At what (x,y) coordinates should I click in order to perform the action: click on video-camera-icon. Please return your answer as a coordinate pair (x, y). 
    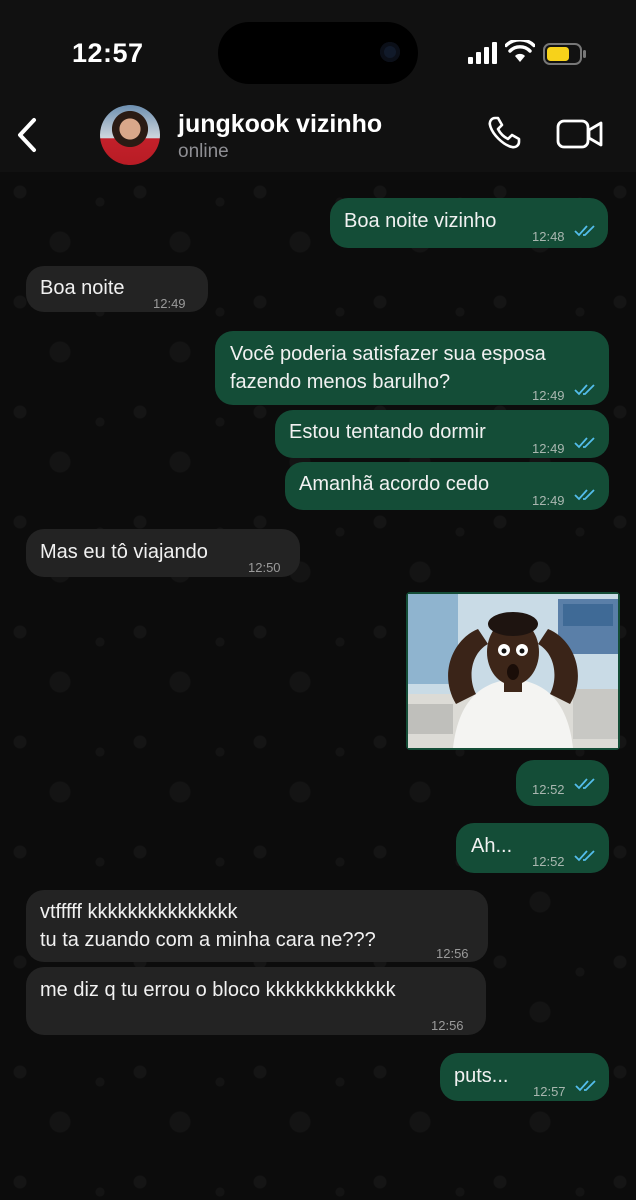
    Looking at the image, I should click on (580, 134).